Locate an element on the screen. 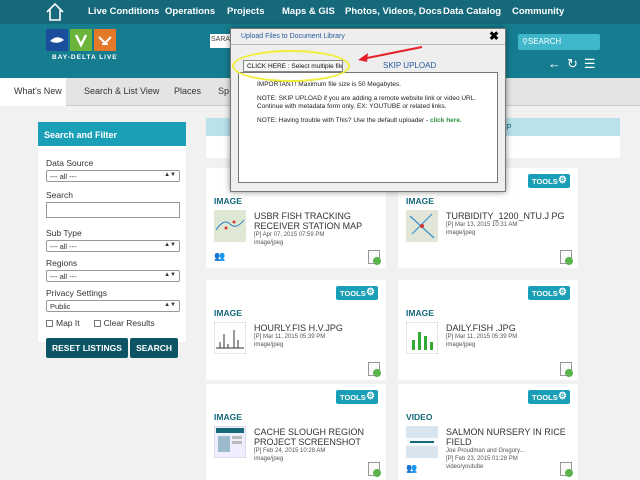 The image size is (640, 480). privacy-select: Public ▲▼ is located at coordinates (113, 306).